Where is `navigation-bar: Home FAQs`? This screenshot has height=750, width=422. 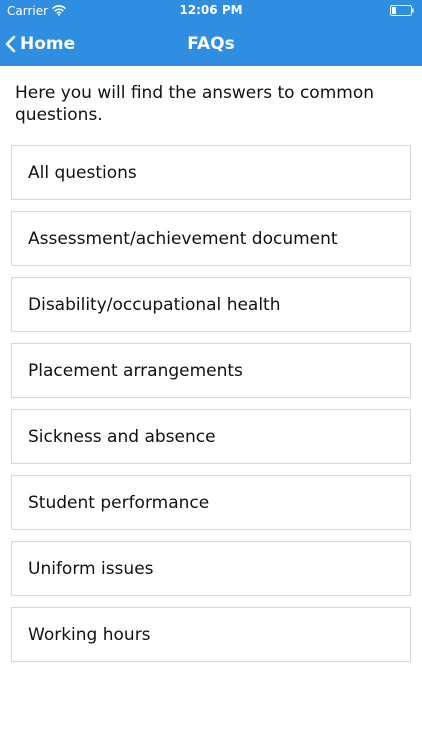 navigation-bar: Home FAQs is located at coordinates (211, 44).